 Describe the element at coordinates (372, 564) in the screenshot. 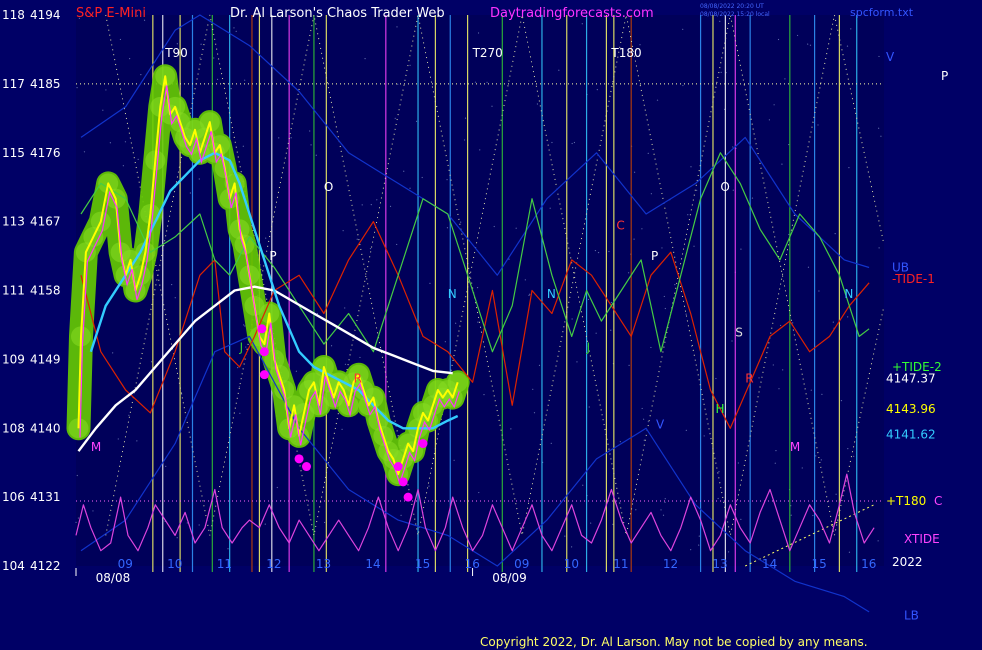

I see `x-tick-label: 14` at that location.